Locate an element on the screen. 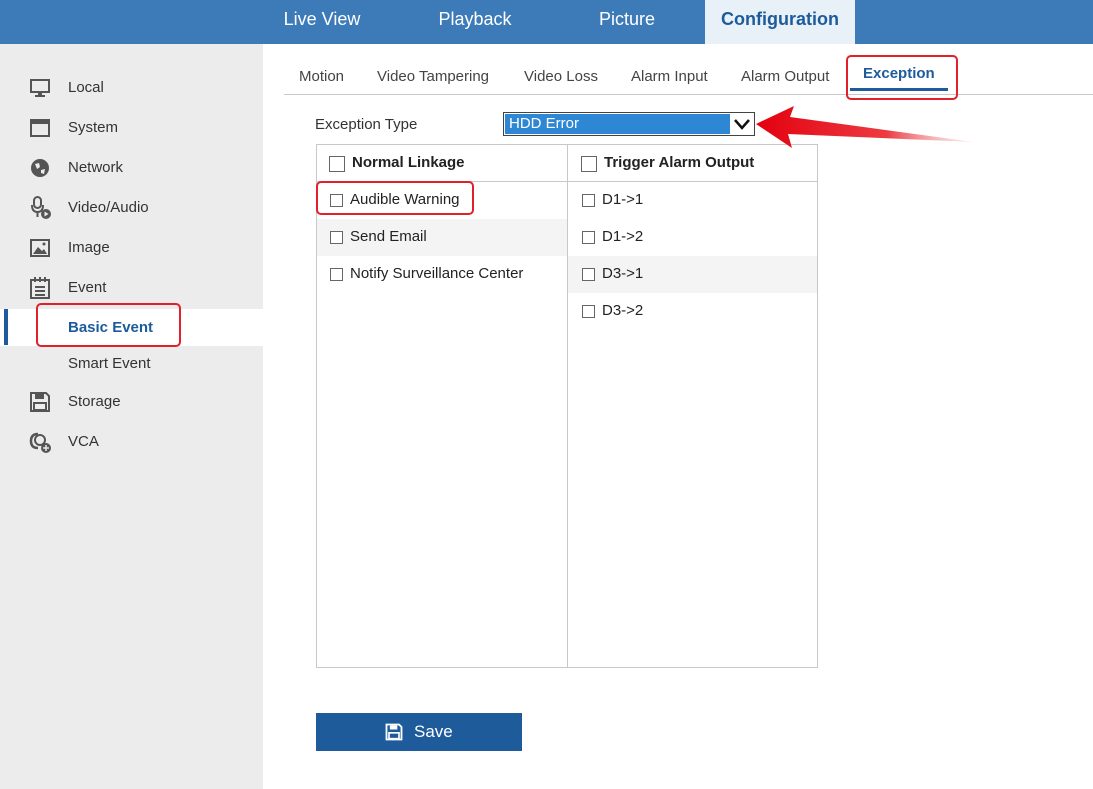  alarm-output-d3-2-checkbox is located at coordinates (588, 311).